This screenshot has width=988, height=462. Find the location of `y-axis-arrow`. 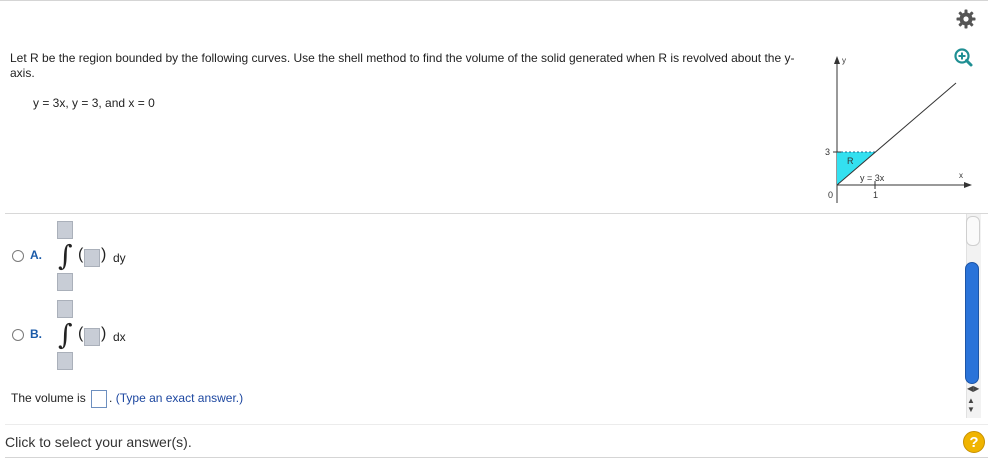

y-axis-arrow is located at coordinates (837, 60).